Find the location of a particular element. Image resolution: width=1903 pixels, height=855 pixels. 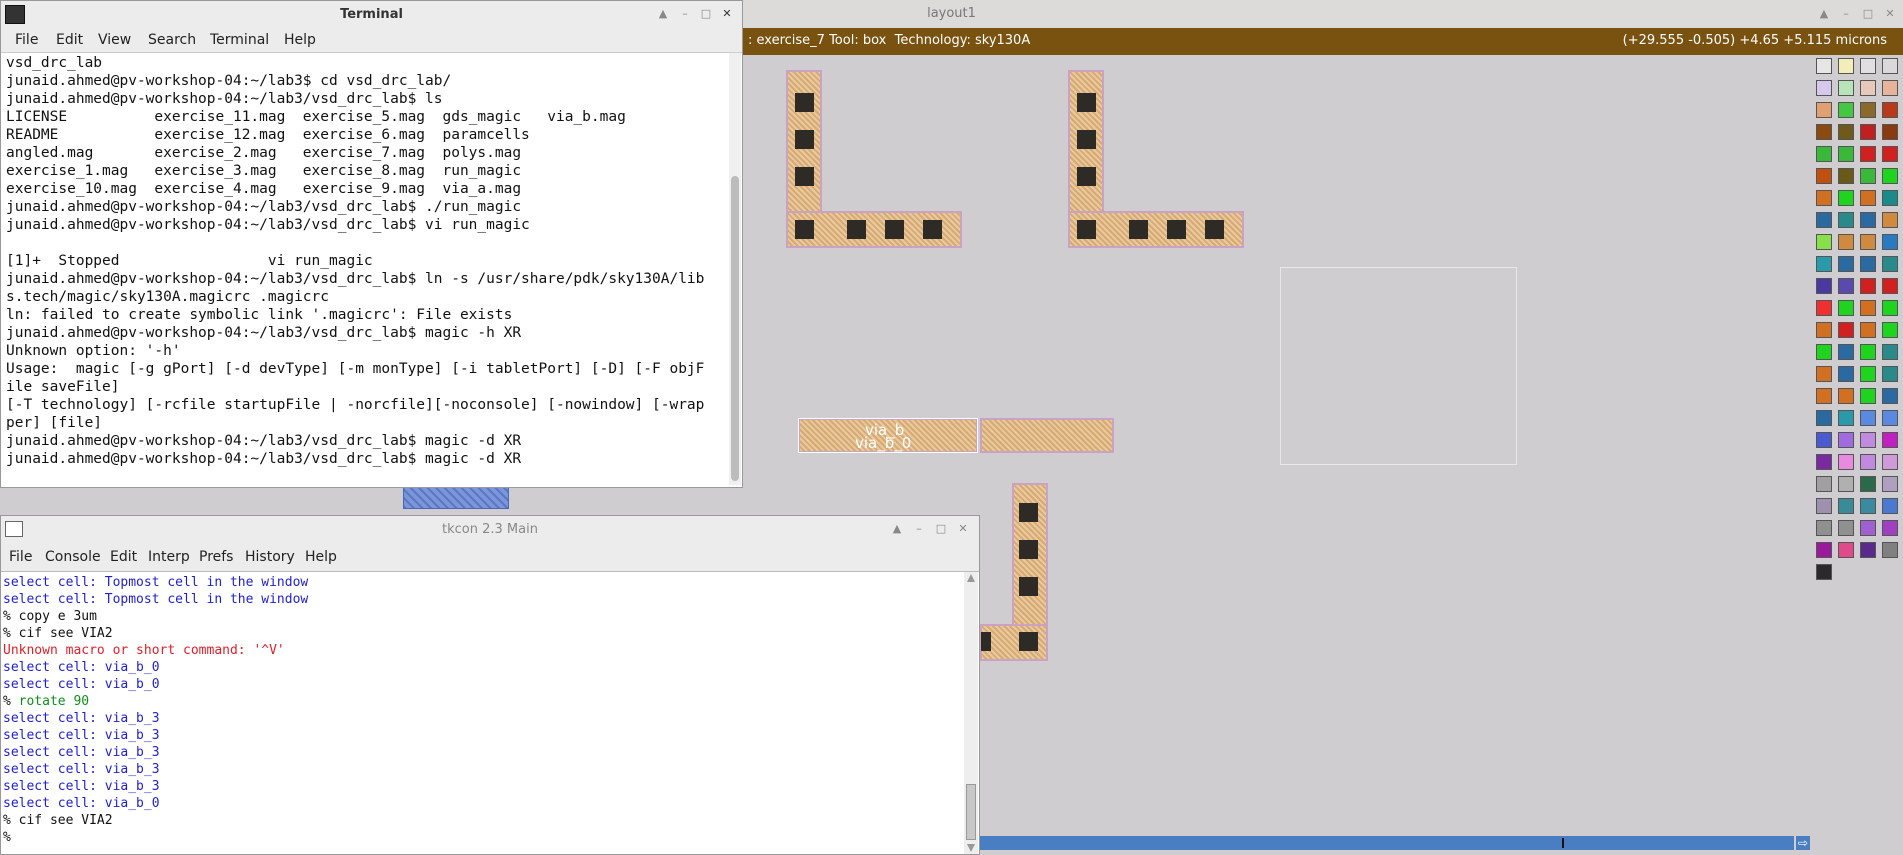

maximize-icon: □ is located at coordinates (1868, 14).